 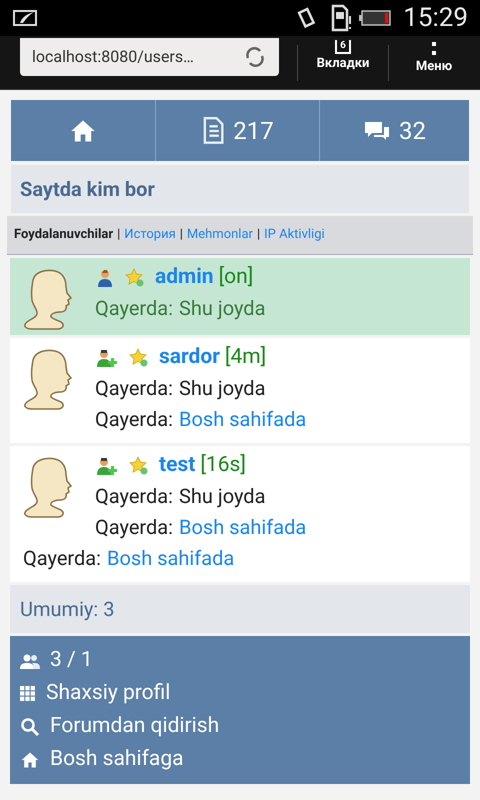 What do you see at coordinates (30, 660) in the screenshot?
I see `users-icon` at bounding box center [30, 660].